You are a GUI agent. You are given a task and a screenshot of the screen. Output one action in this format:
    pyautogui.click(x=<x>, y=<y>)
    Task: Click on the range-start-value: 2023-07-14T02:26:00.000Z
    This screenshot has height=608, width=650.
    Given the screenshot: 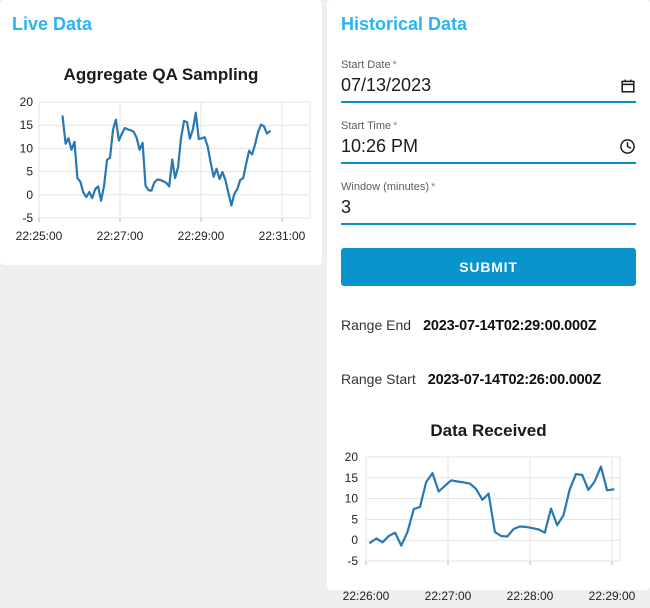 What is the action you would take?
    pyautogui.click(x=514, y=380)
    